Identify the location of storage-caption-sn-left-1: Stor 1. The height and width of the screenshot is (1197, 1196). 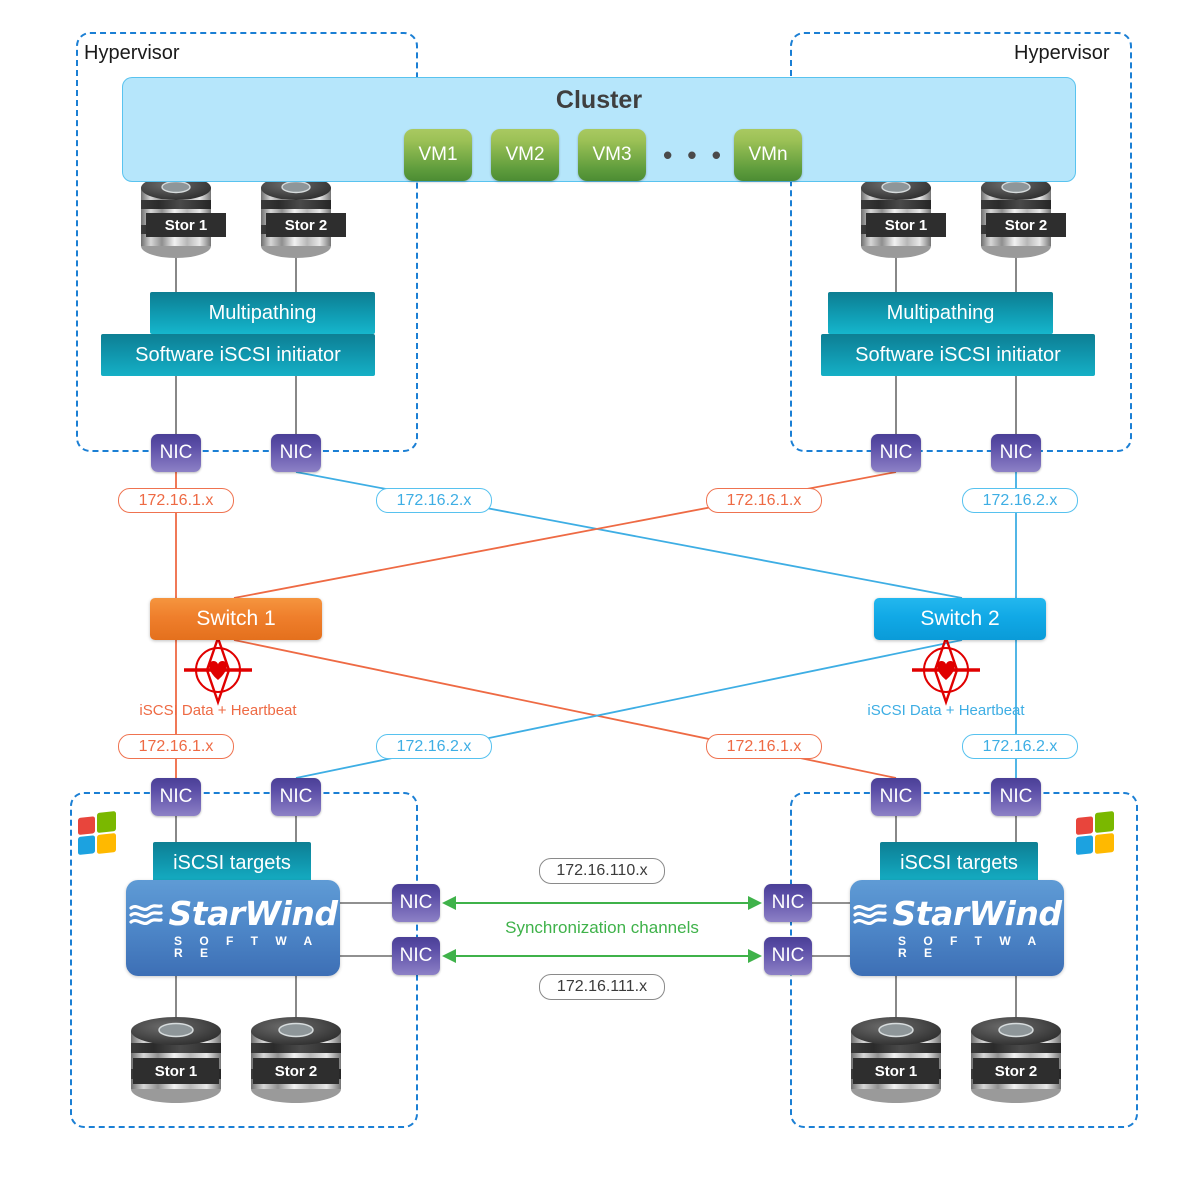
(176, 1071).